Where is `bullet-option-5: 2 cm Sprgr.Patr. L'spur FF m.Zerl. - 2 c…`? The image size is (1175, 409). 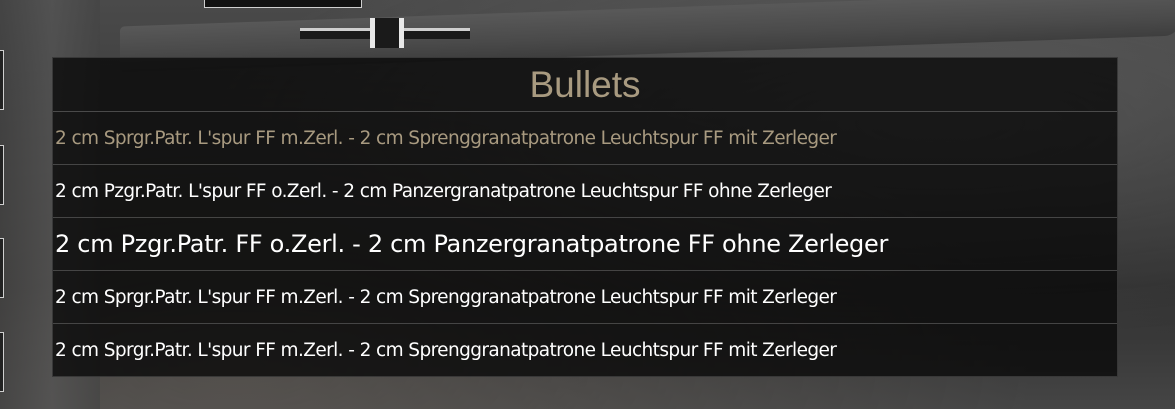
bullet-option-5: 2 cm Sprgr.Patr. L'spur FF m.Zerl. - 2 c… is located at coordinates (585, 350).